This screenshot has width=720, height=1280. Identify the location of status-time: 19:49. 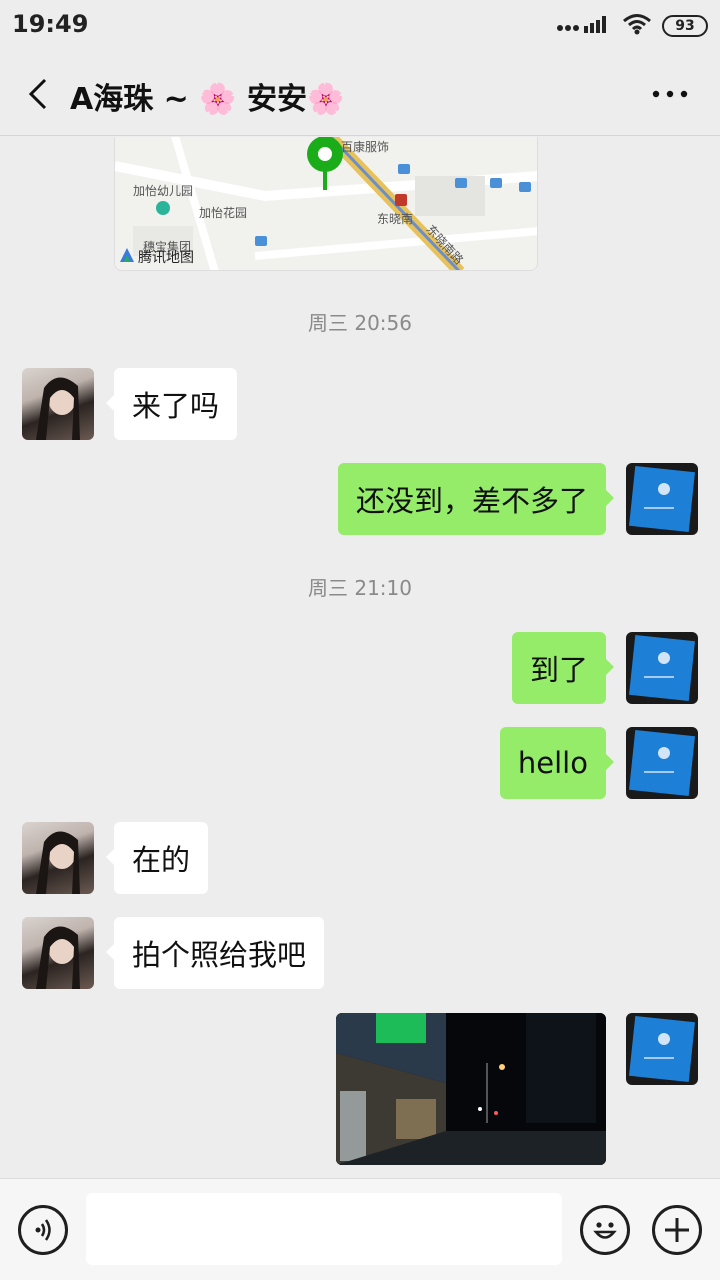
(50, 24).